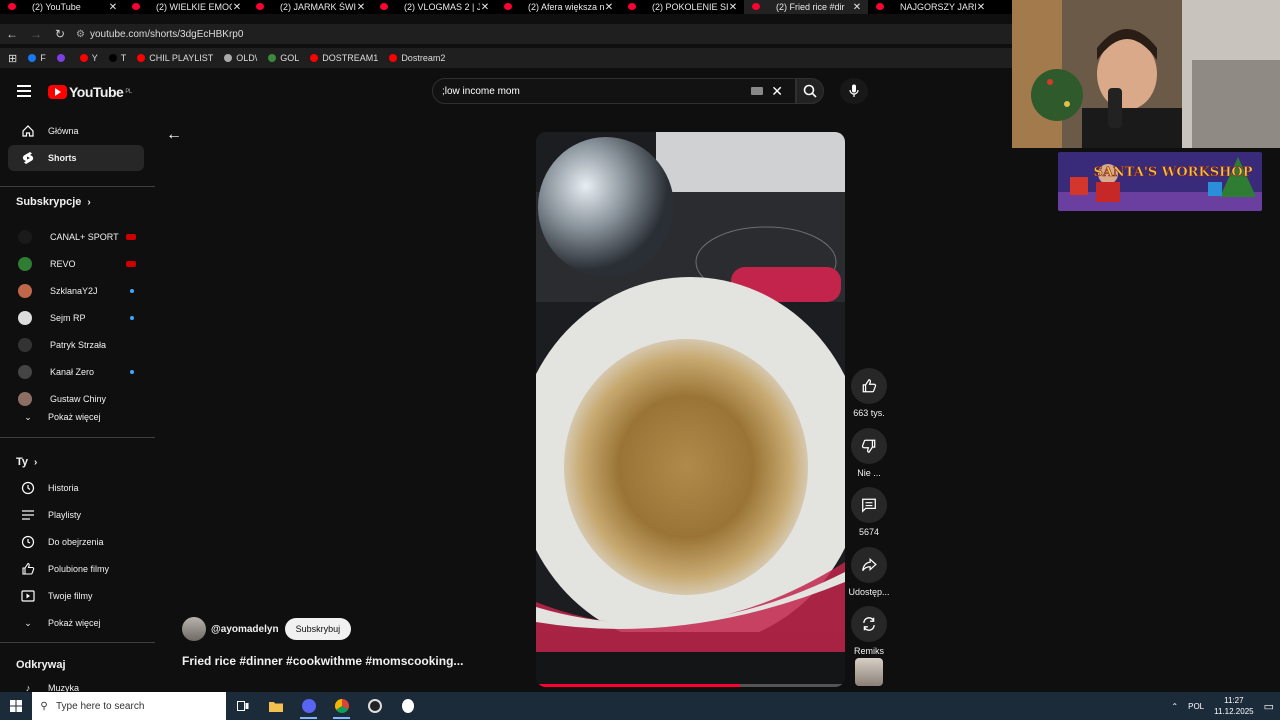  I want to click on file-explorer-icon, so click(275, 706).